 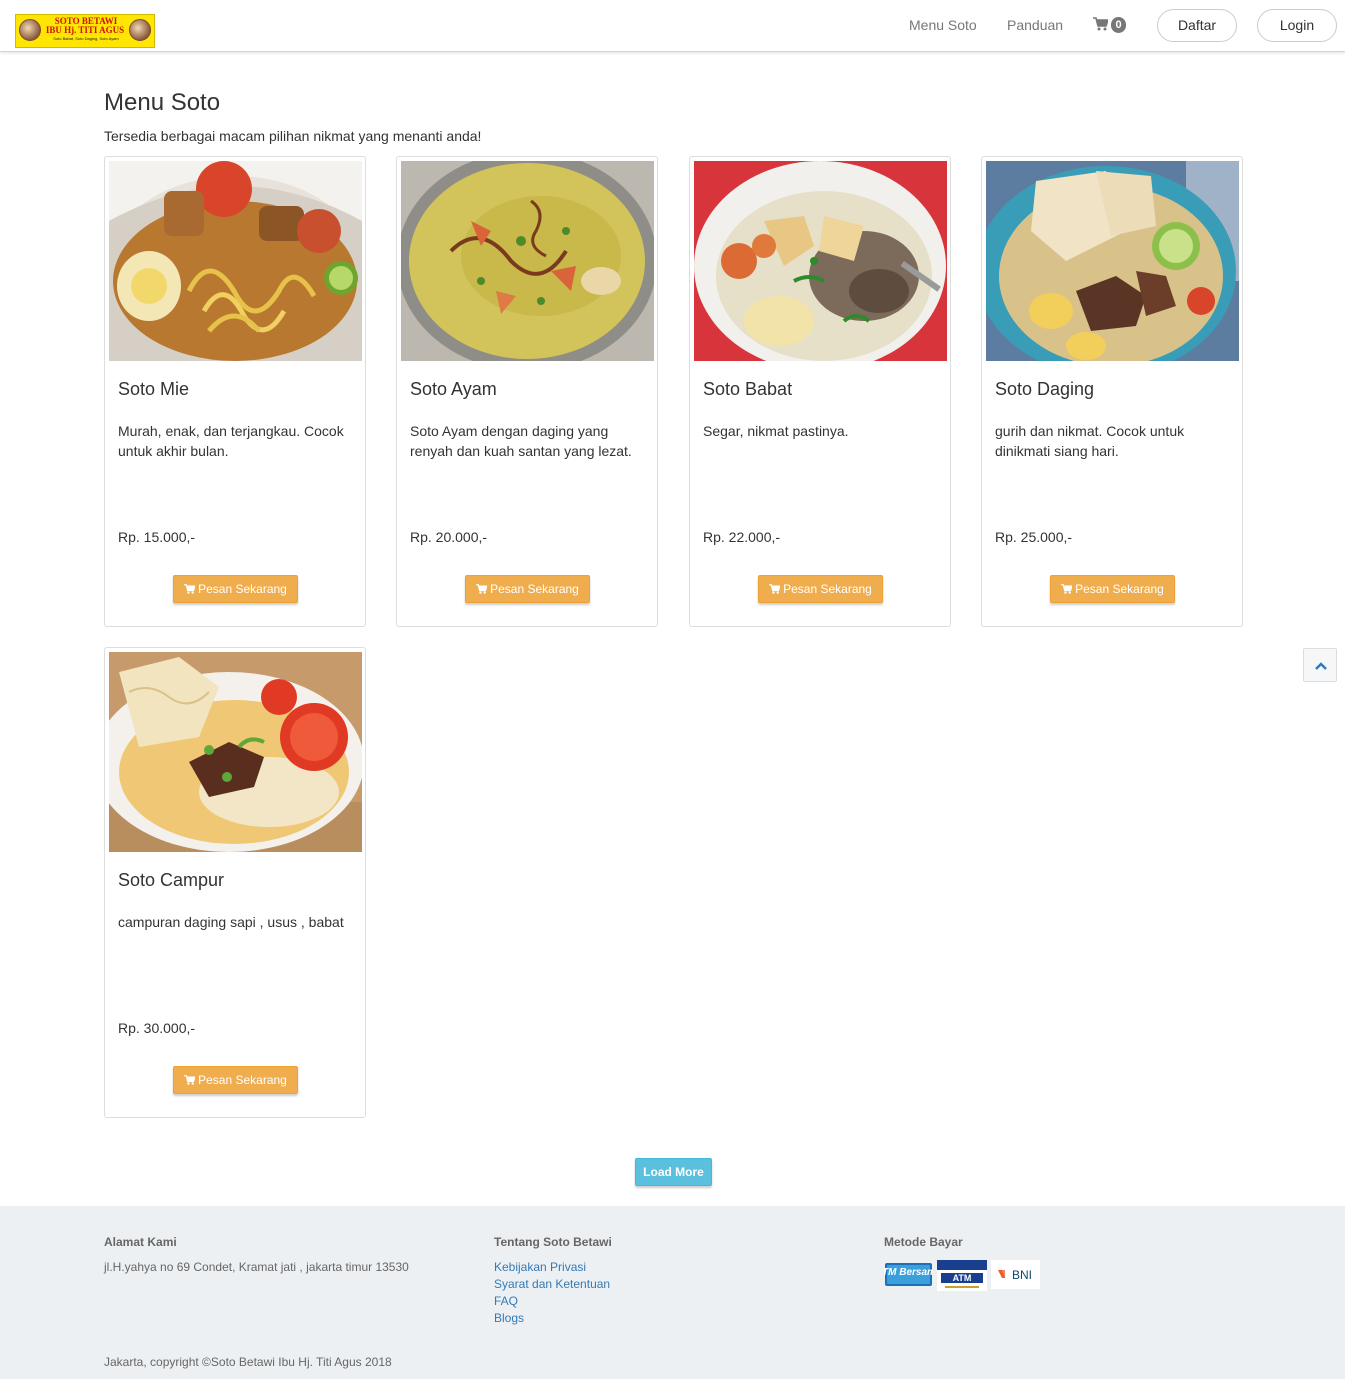 I want to click on product-image-soto-ayam, so click(x=527, y=261).